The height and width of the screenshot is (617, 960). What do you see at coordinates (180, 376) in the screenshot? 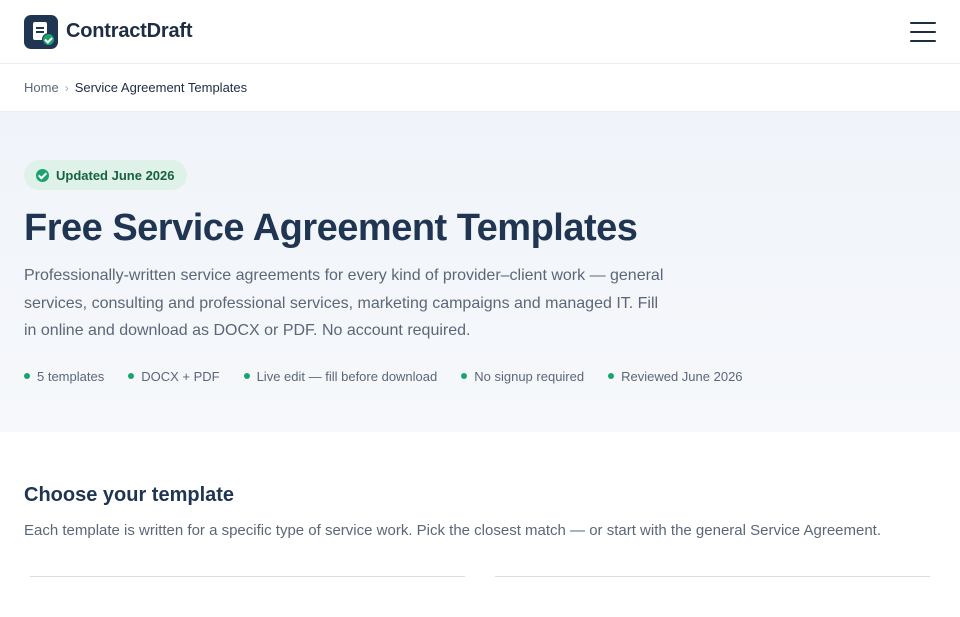
I see `feature-label: DOCX + PDF` at bounding box center [180, 376].